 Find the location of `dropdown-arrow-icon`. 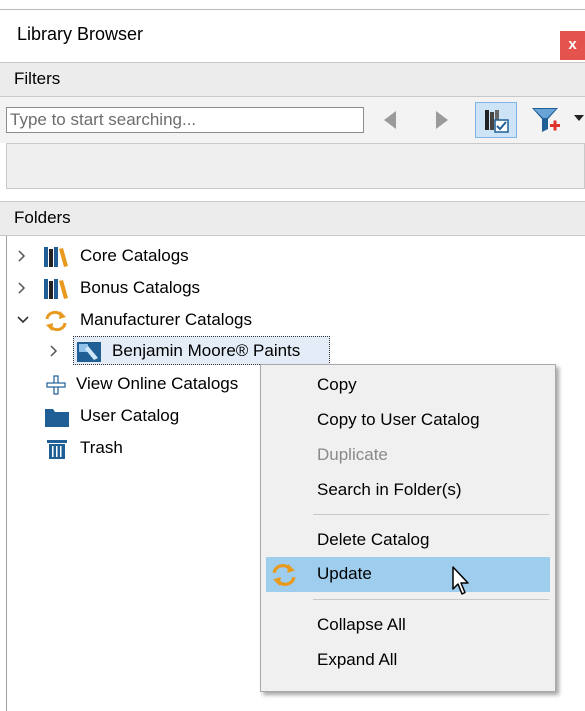

dropdown-arrow-icon is located at coordinates (579, 119).